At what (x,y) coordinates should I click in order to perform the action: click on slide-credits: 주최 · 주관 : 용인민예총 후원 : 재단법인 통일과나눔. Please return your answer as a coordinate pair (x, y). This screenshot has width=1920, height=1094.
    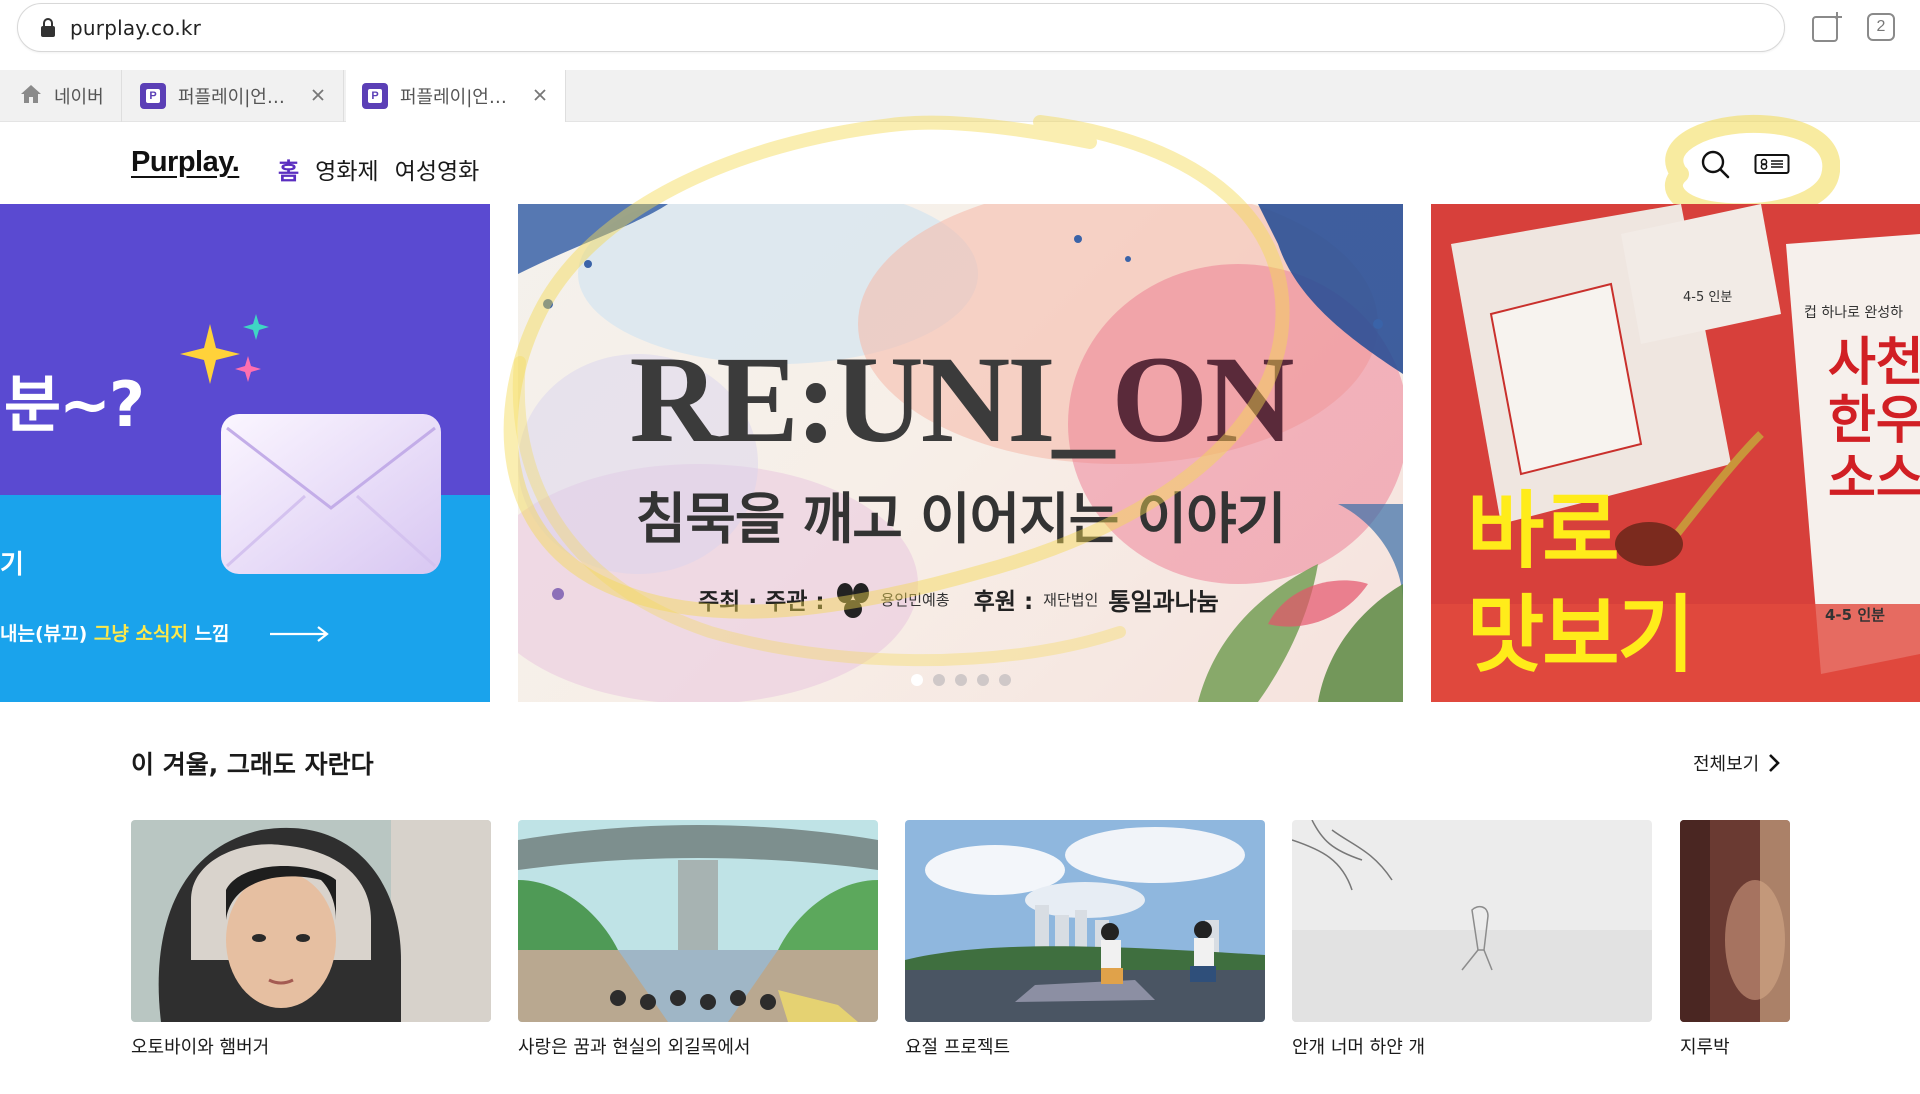
    Looking at the image, I should click on (958, 599).